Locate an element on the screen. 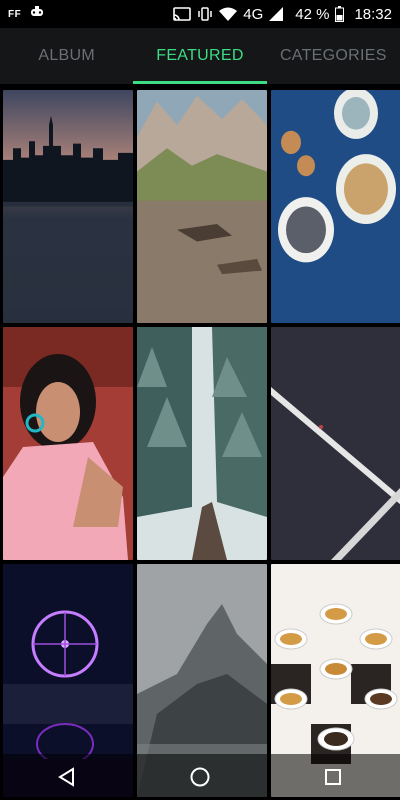 This screenshot has width=400, height=800. tab-featured: FEATURED is located at coordinates (200, 56).